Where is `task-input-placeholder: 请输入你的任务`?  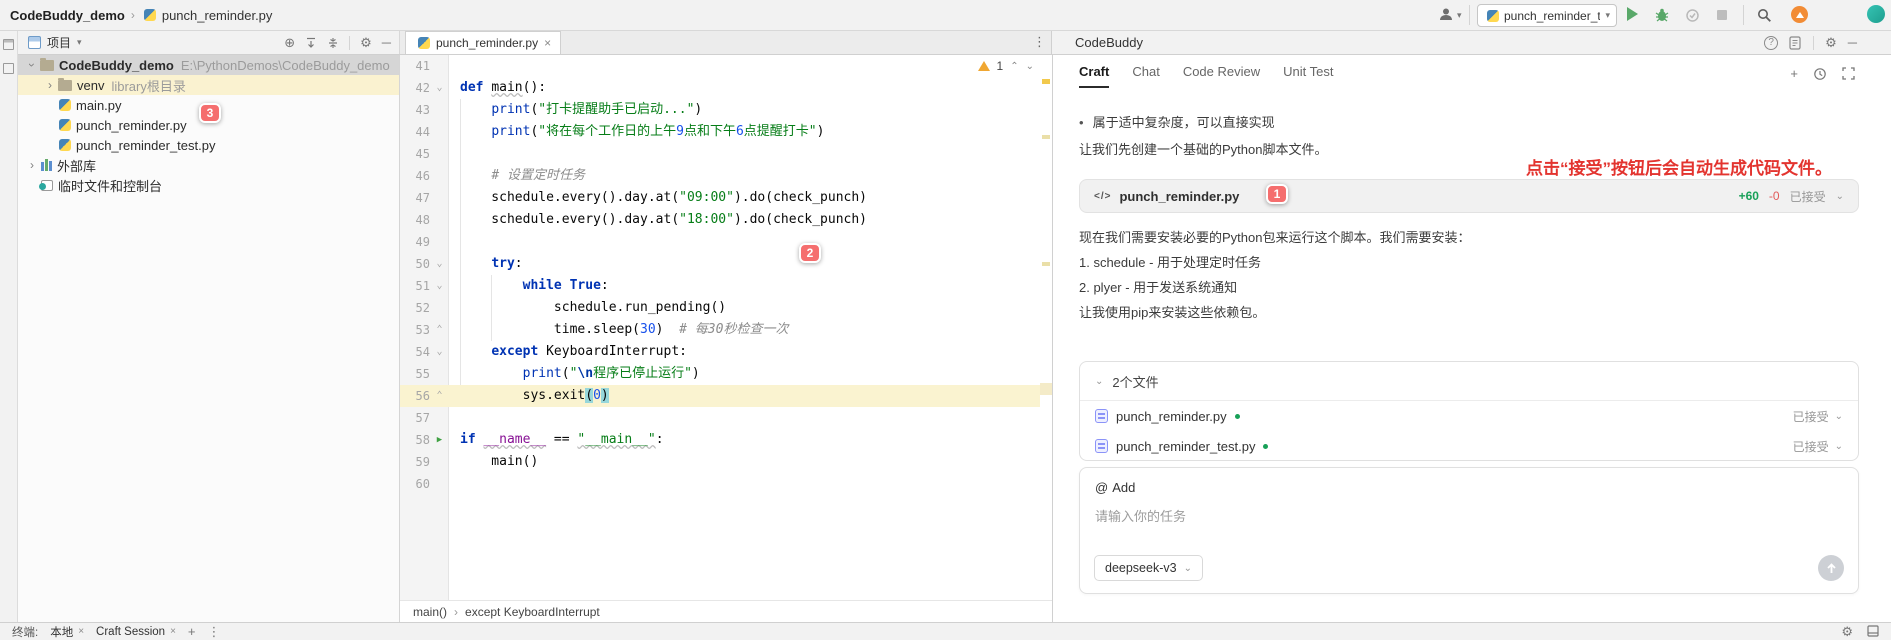 task-input-placeholder: 请输入你的任务 is located at coordinates (1140, 515).